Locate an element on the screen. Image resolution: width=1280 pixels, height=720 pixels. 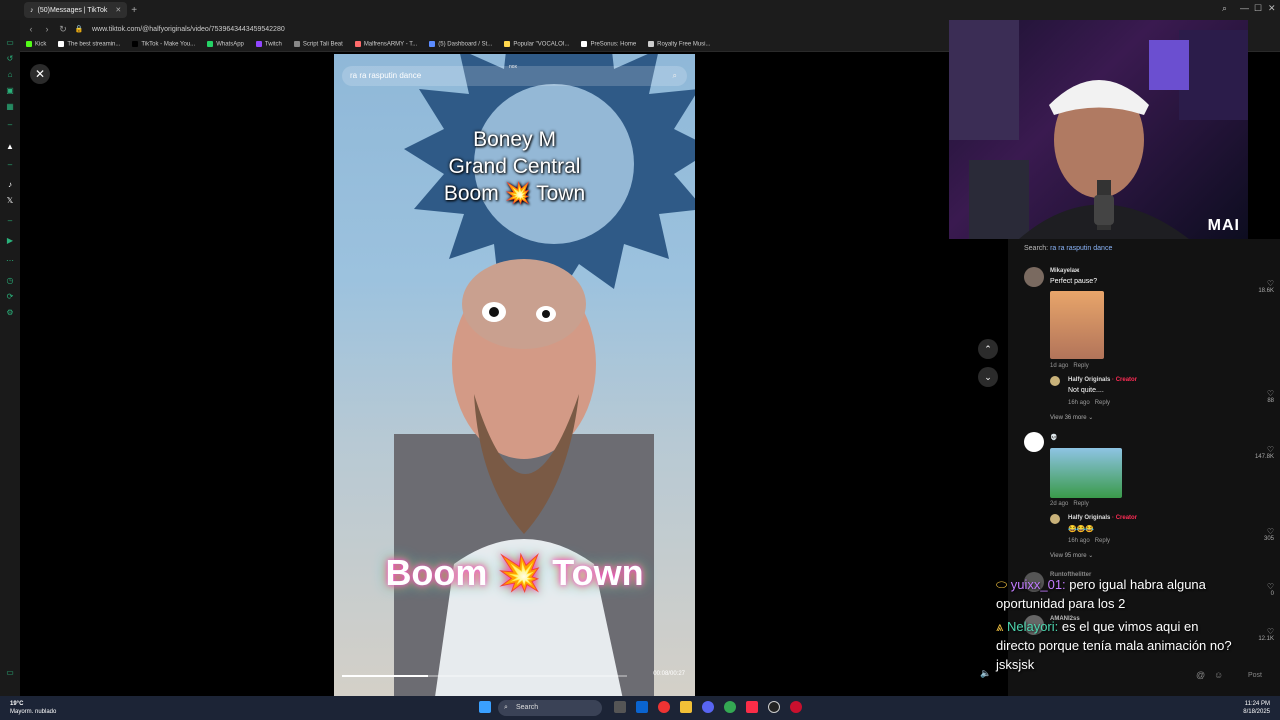
bookmark-item: WhatsApp is located at coordinates (225, 44).